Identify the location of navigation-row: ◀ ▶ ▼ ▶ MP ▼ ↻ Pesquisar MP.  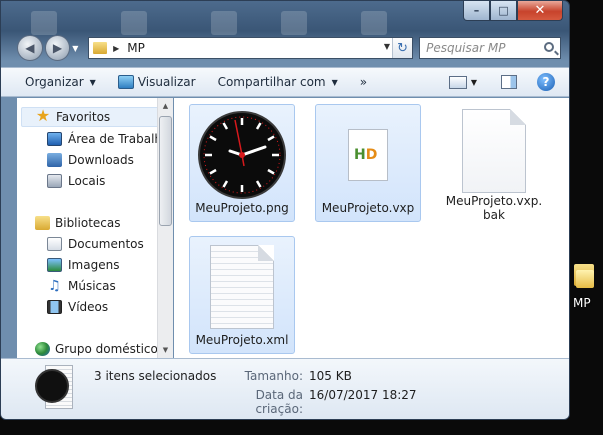
(289, 48).